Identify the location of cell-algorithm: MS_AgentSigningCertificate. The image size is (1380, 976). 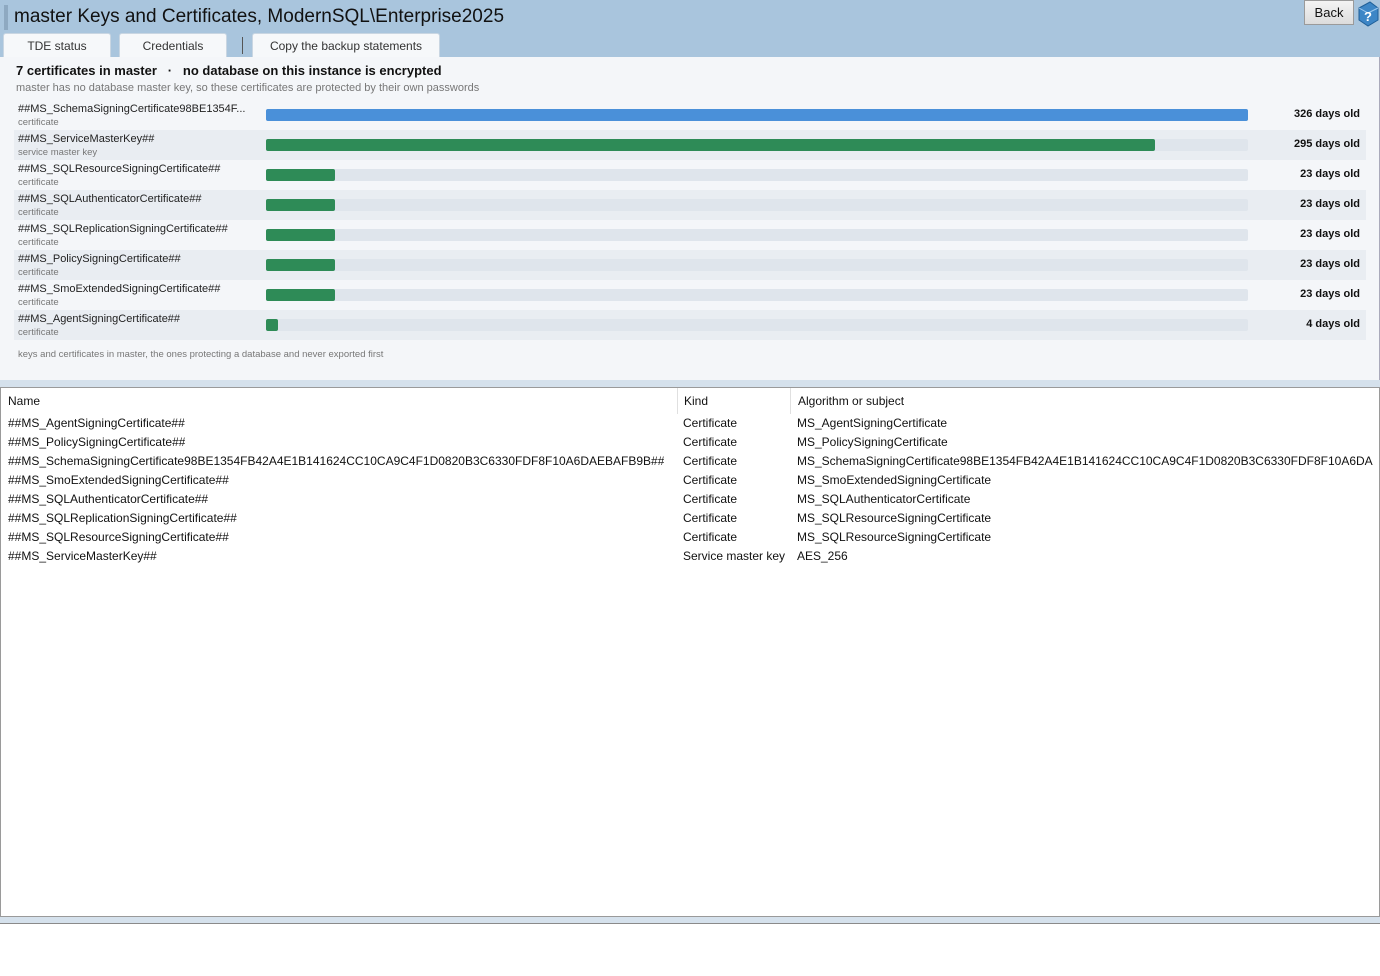
(872, 423).